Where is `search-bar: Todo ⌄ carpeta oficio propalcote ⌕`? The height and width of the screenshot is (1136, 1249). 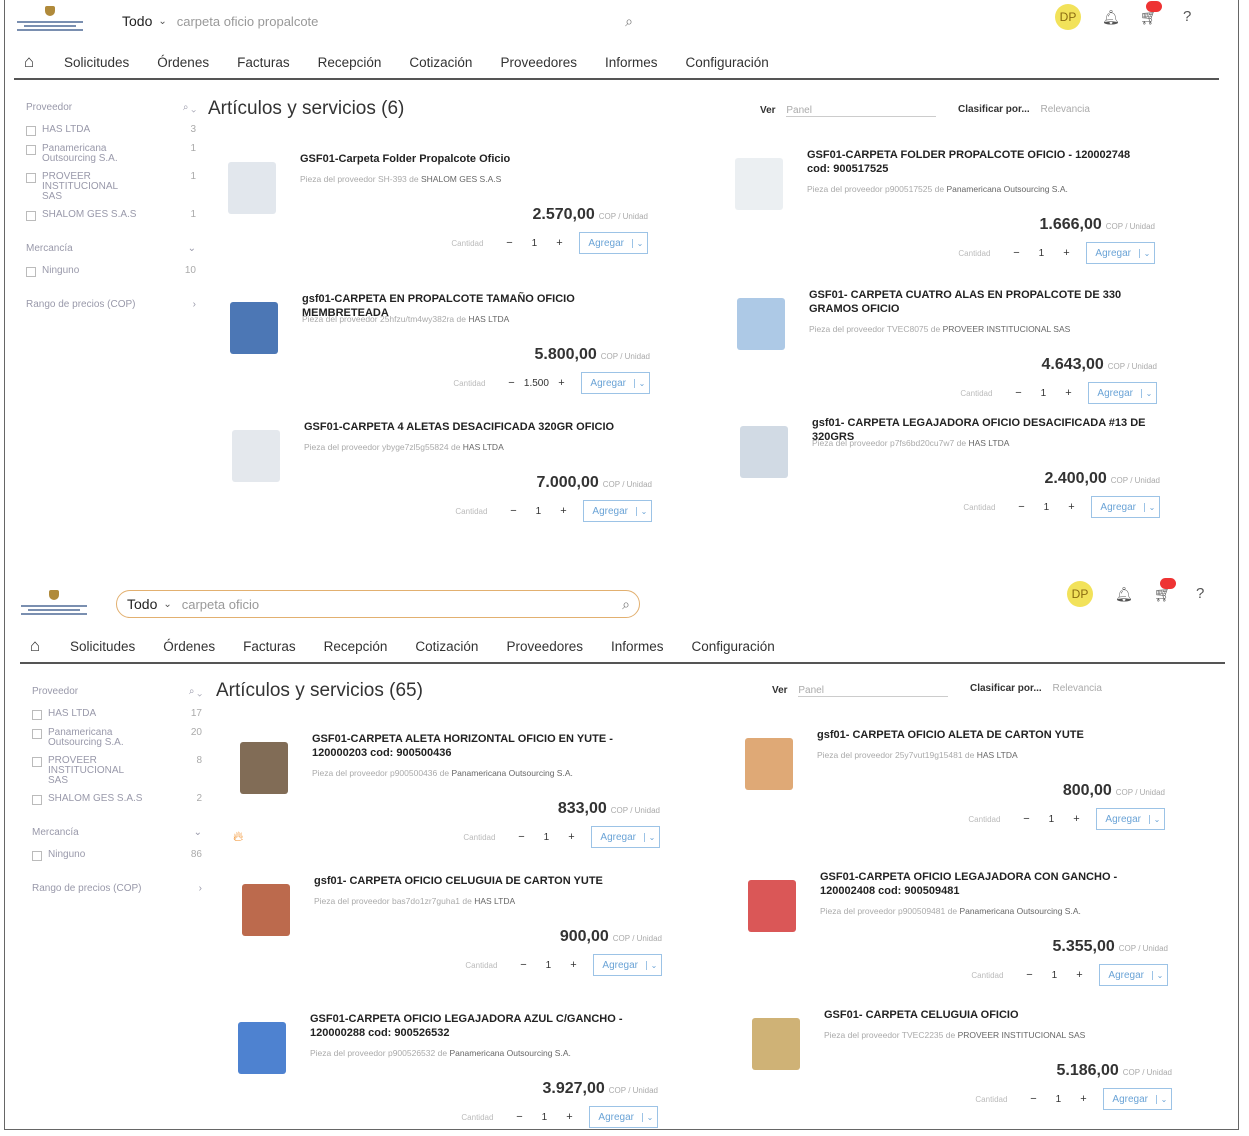 search-bar: Todo ⌄ carpeta oficio propalcote ⌕ is located at coordinates (377, 21).